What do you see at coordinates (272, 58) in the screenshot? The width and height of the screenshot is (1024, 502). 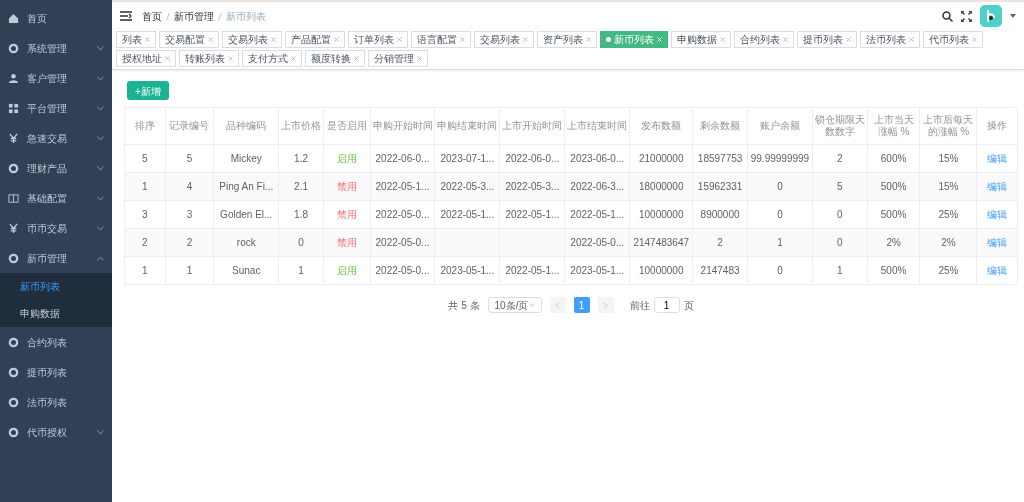 I see `tab: 支付方式` at bounding box center [272, 58].